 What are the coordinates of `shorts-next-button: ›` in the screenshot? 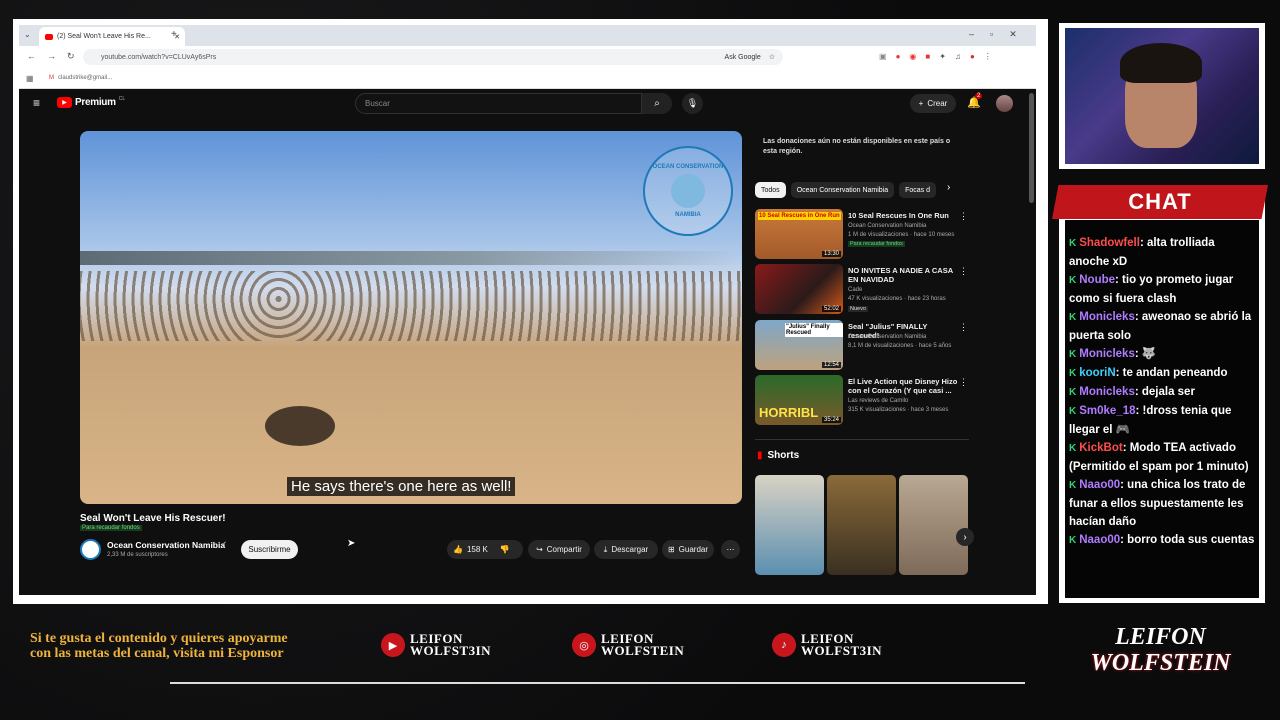 It's located at (965, 537).